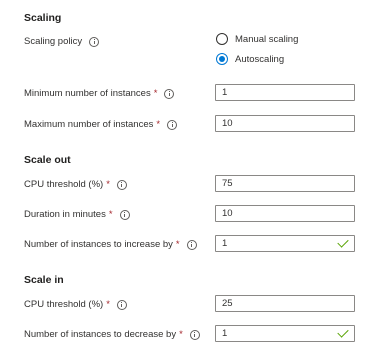 The width and height of the screenshot is (374, 355). What do you see at coordinates (285, 213) in the screenshot?
I see `duration-input: 10` at bounding box center [285, 213].